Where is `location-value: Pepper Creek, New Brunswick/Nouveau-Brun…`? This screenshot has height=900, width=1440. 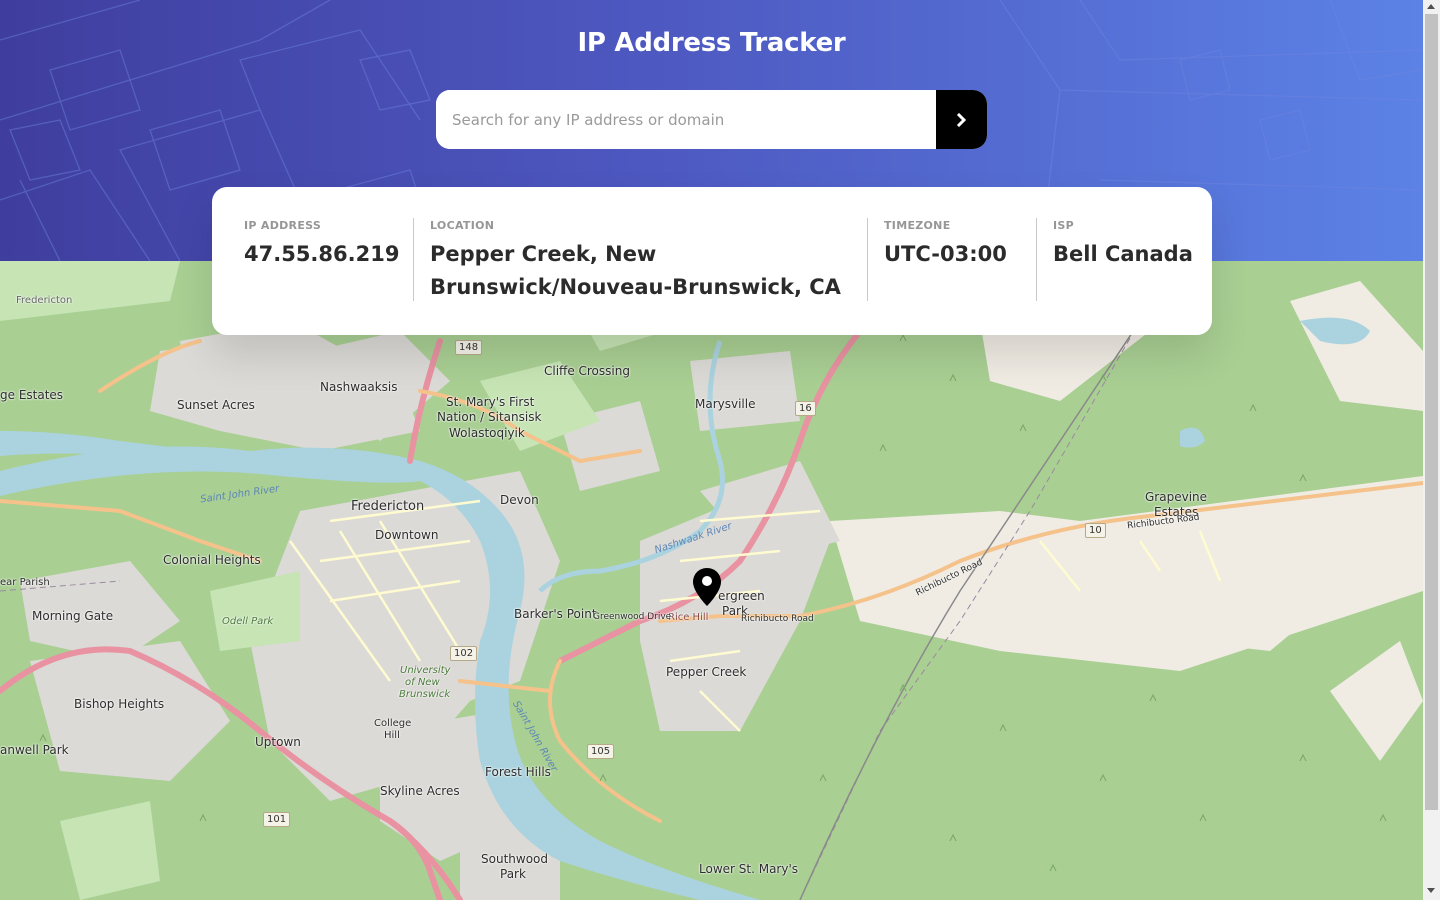
location-value: Pepper Creek, New Brunswick/Nouveau-Brun… is located at coordinates (635, 270).